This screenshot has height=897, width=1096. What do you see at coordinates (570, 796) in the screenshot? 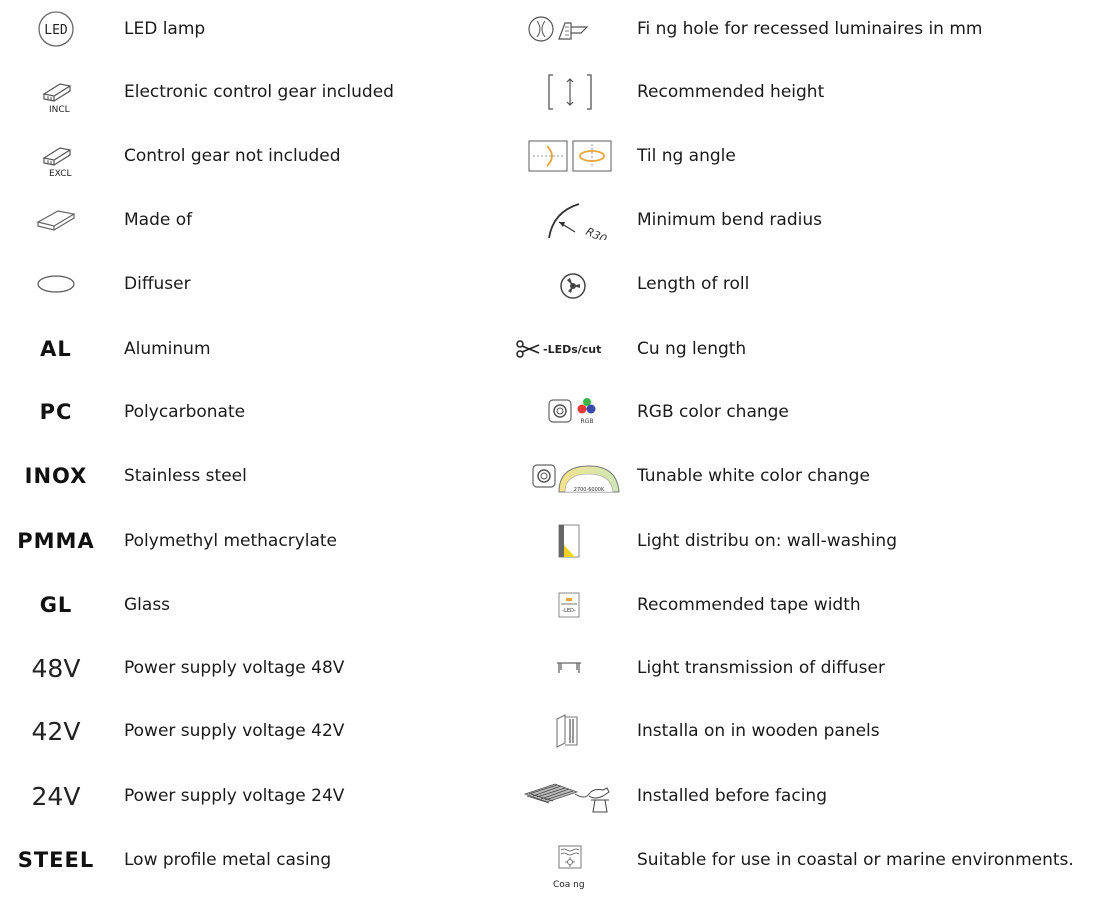
I see `before-facing-icon` at bounding box center [570, 796].